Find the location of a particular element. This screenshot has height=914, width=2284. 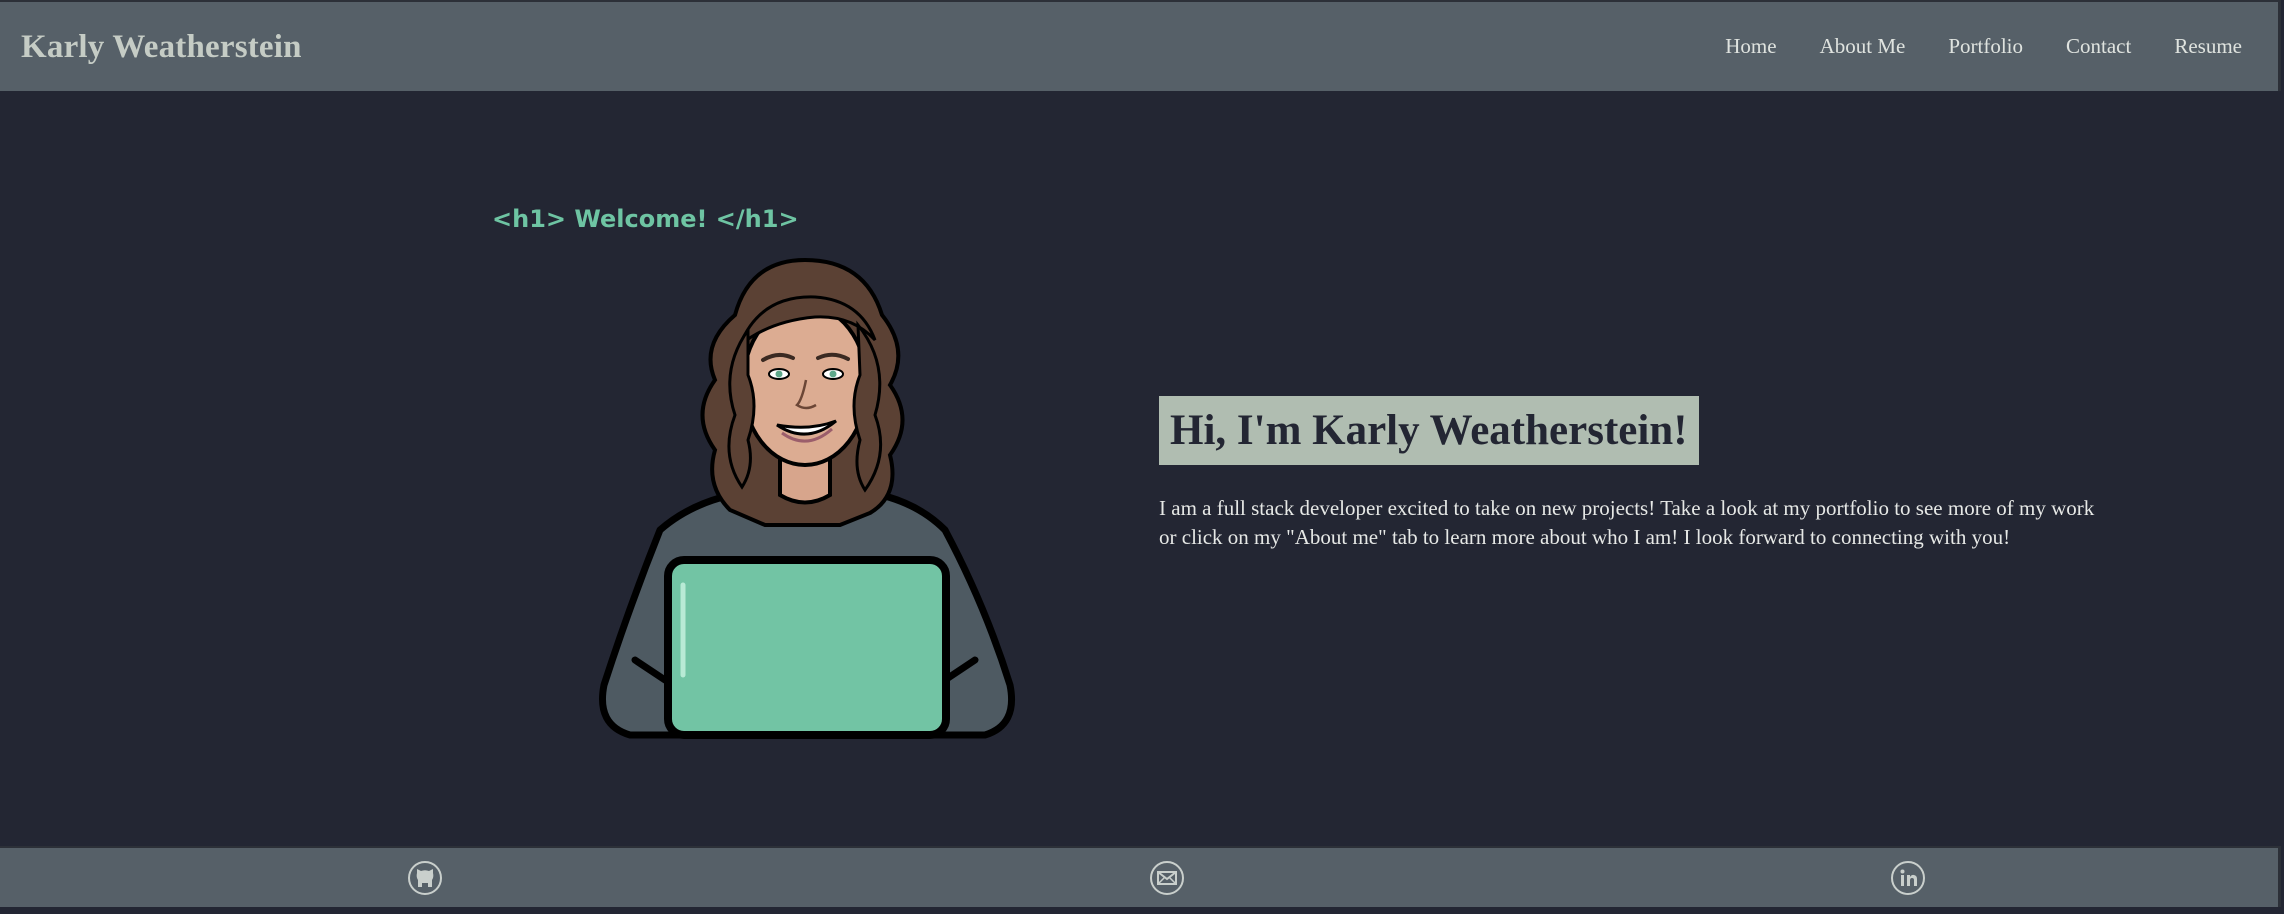

hero-title: Hi, I'm Karly Weatherstein! is located at coordinates (1429, 430).